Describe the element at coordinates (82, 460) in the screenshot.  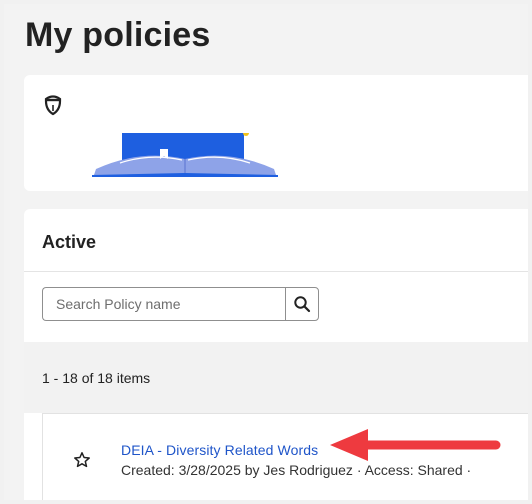
I see `star-outline-icon` at that location.